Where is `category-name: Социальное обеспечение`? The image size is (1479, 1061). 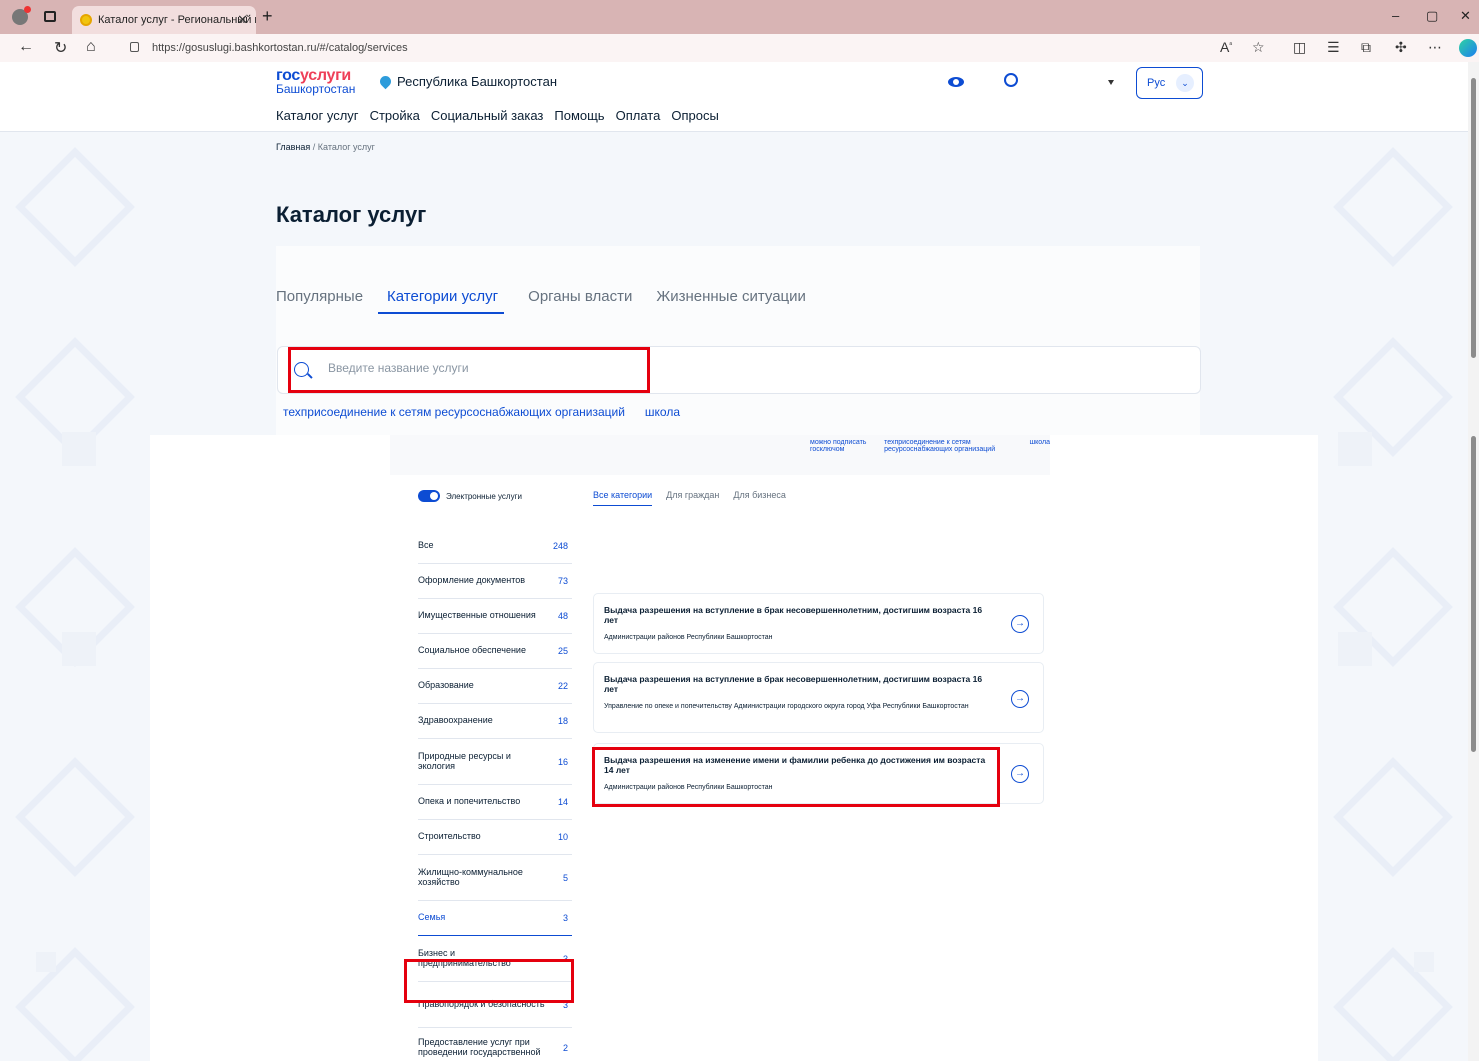
category-name: Социальное обеспечение is located at coordinates (472, 650).